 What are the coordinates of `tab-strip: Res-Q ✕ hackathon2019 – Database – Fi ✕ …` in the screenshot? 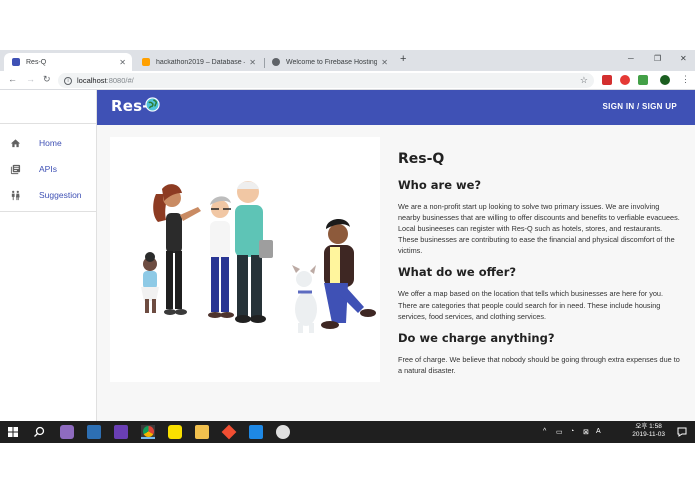 It's located at (347, 60).